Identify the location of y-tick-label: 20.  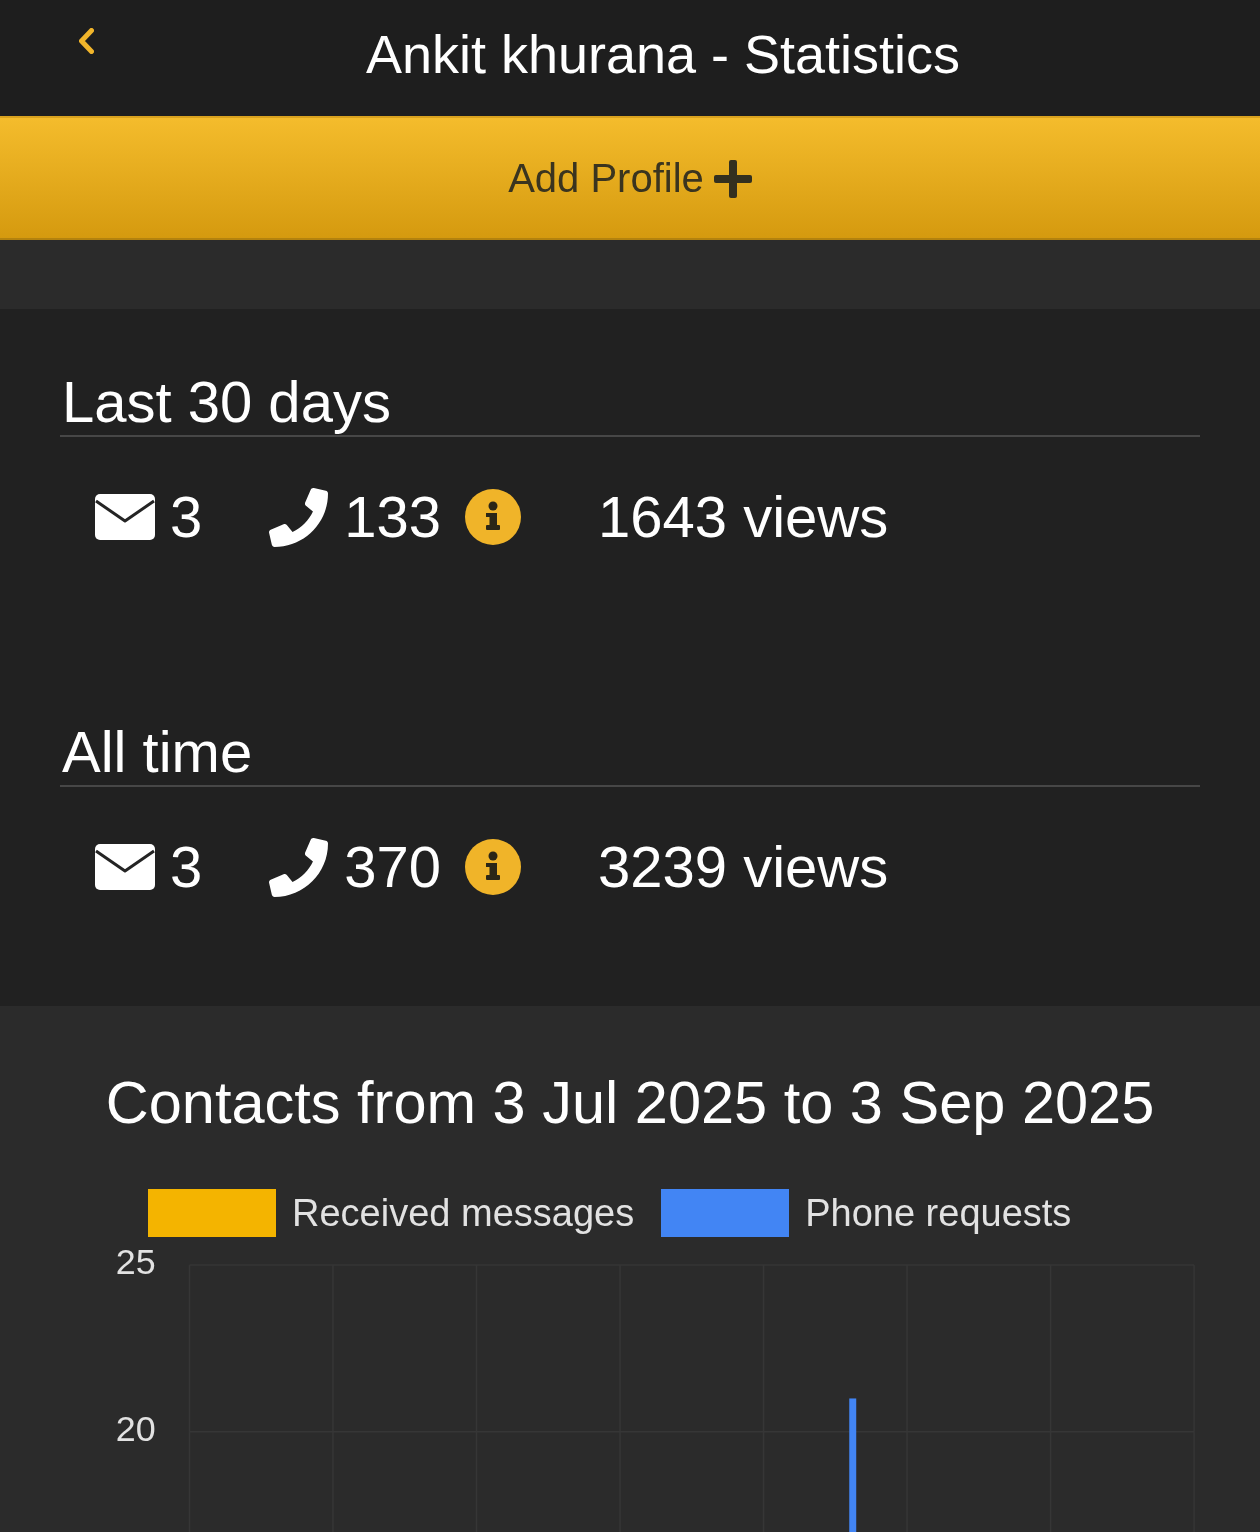
(135, 1428).